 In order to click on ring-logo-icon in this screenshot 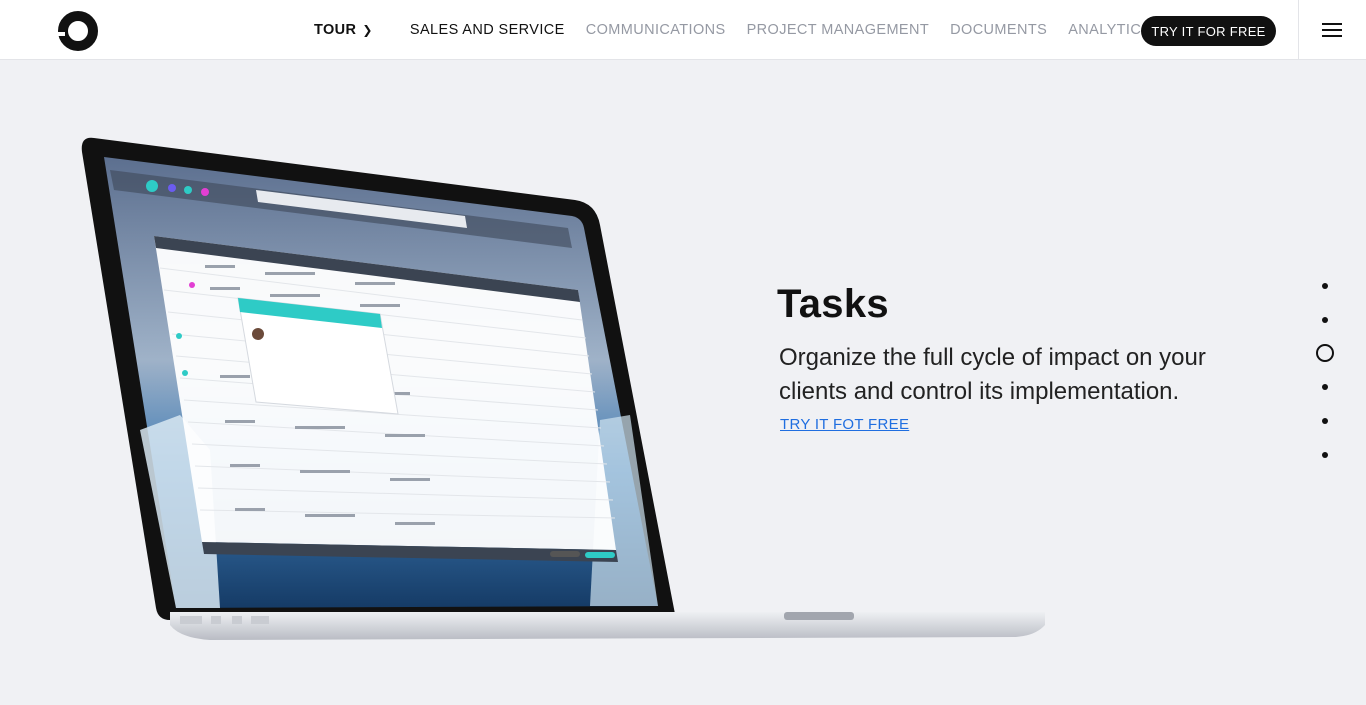, I will do `click(78, 31)`.